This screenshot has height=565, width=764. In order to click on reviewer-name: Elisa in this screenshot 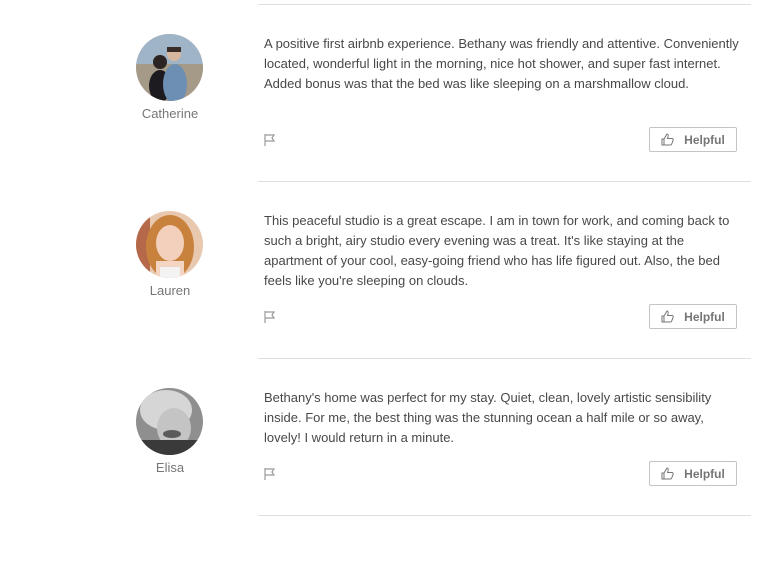, I will do `click(170, 467)`.